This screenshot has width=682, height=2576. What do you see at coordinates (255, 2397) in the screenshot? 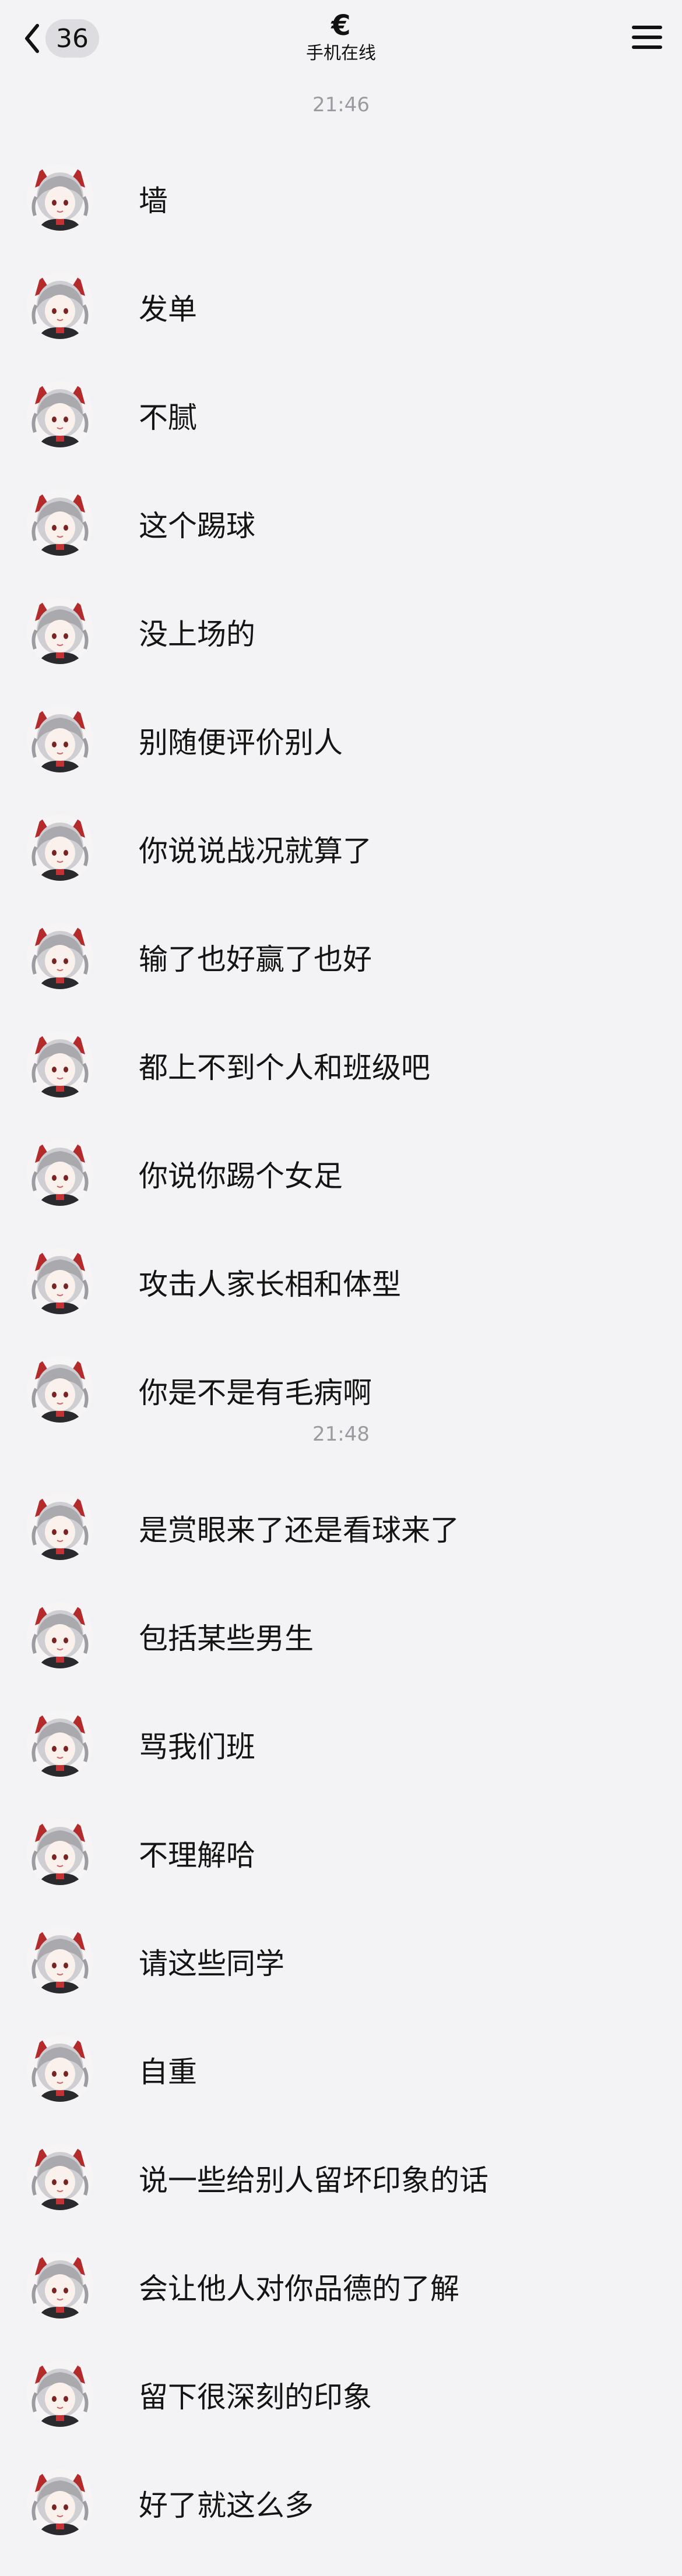
I see `message-text: 留下很深刻的印象` at bounding box center [255, 2397].